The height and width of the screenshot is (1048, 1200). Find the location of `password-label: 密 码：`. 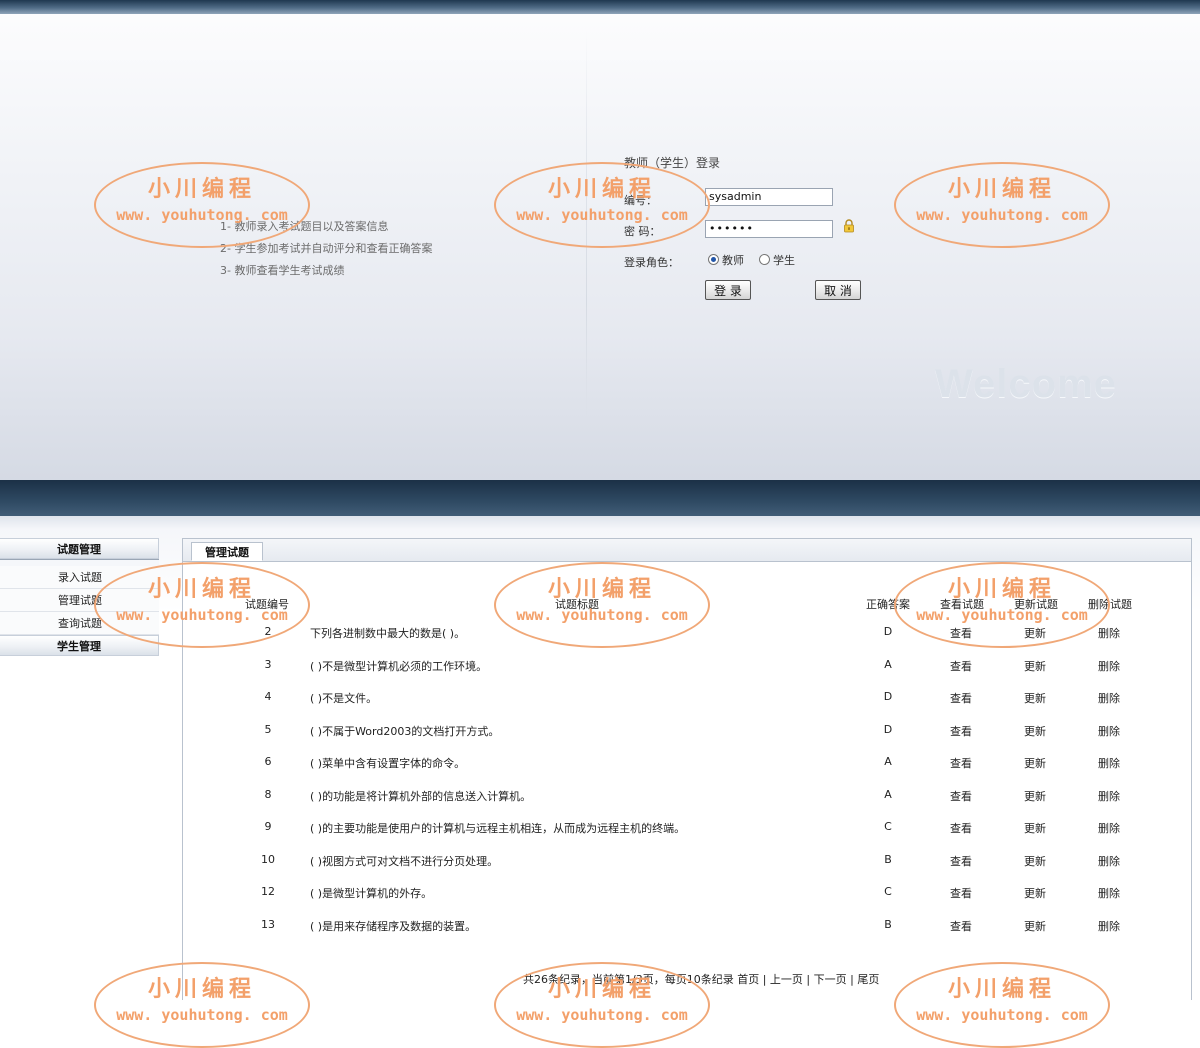

password-label: 密 码： is located at coordinates (642, 231).